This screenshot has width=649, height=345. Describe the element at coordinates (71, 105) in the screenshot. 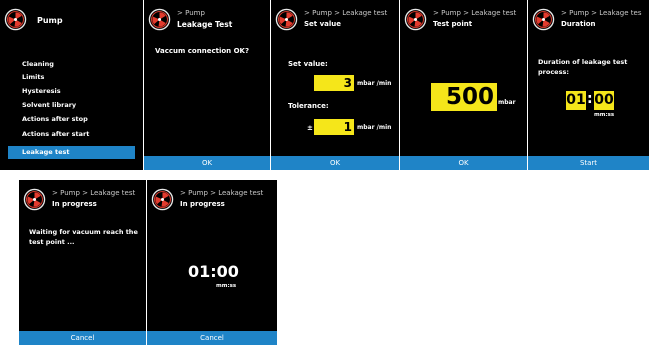

I see `menu-item-solvent-library: Solvent library` at that location.